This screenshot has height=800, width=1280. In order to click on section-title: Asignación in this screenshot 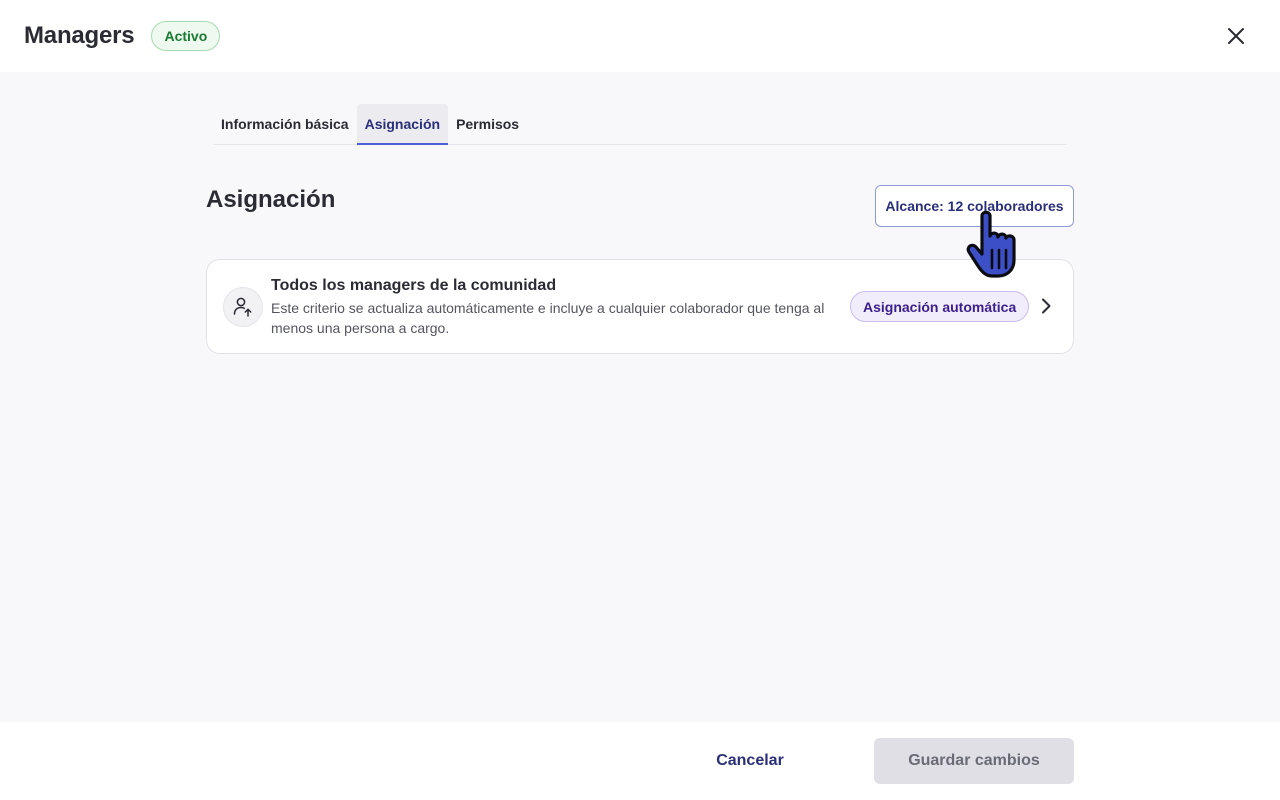, I will do `click(271, 199)`.